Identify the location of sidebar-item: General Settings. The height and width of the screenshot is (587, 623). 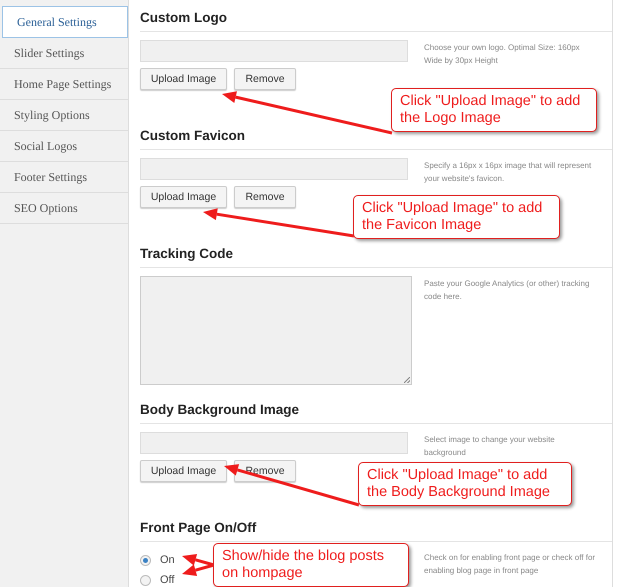
(65, 22).